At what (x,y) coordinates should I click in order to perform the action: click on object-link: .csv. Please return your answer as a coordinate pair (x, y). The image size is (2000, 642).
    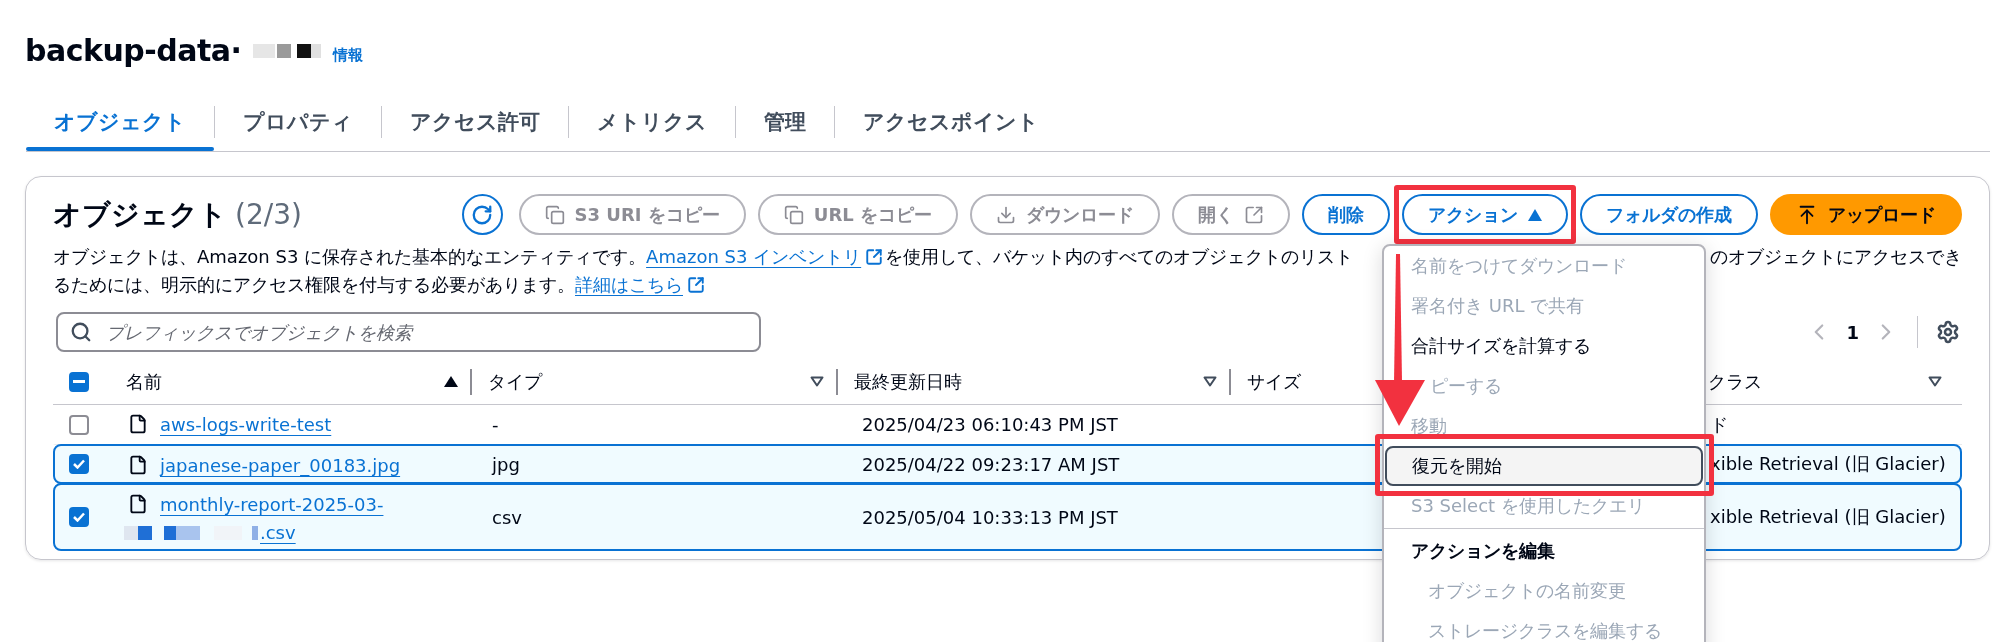
    Looking at the image, I should click on (278, 533).